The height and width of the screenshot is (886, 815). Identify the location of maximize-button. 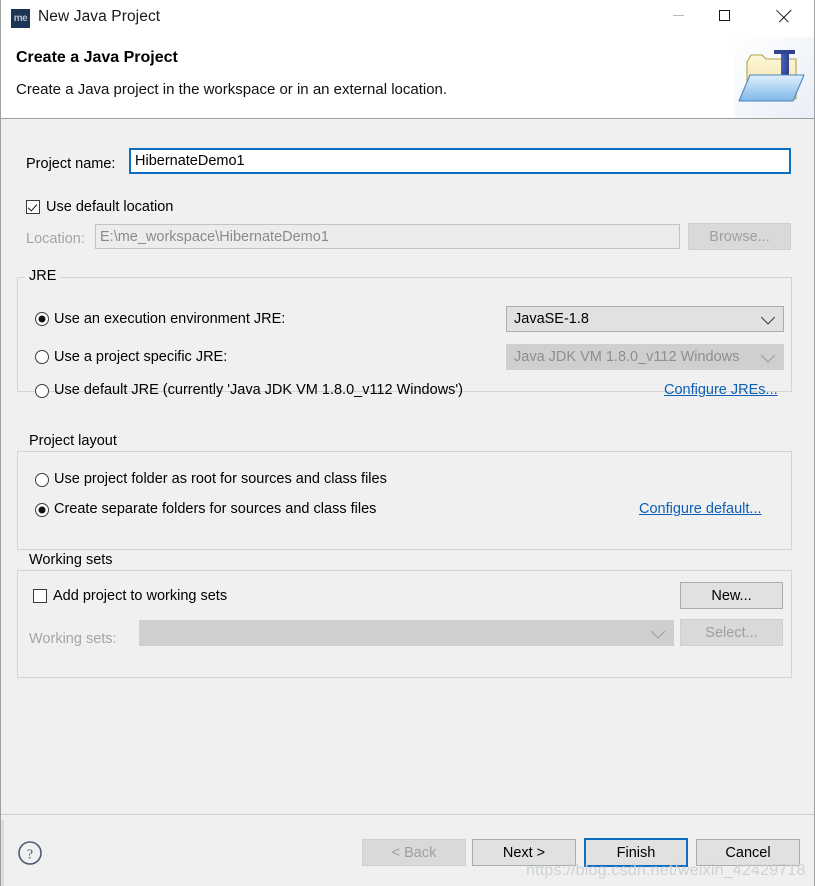
(724, 15).